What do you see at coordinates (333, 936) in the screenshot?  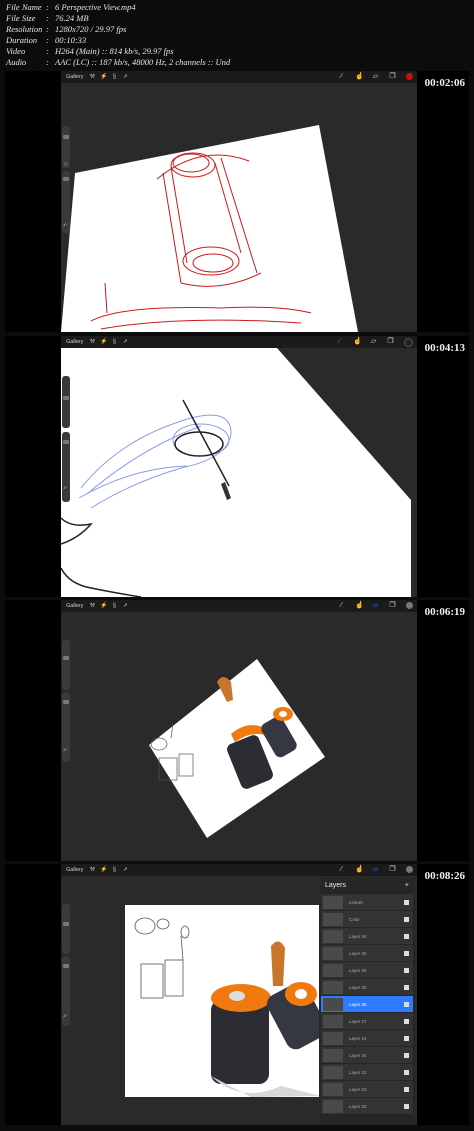 I see `layer-thumbnail` at bounding box center [333, 936].